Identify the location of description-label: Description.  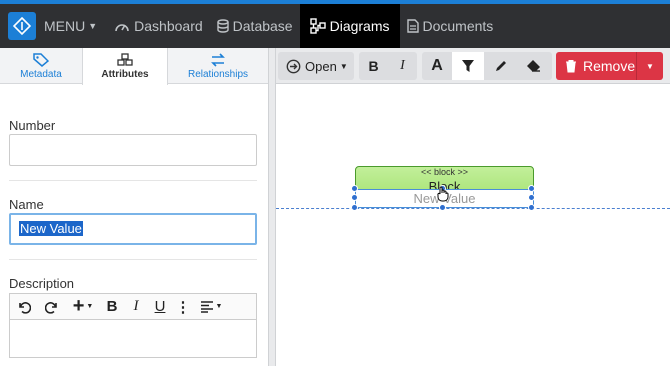
(42, 283).